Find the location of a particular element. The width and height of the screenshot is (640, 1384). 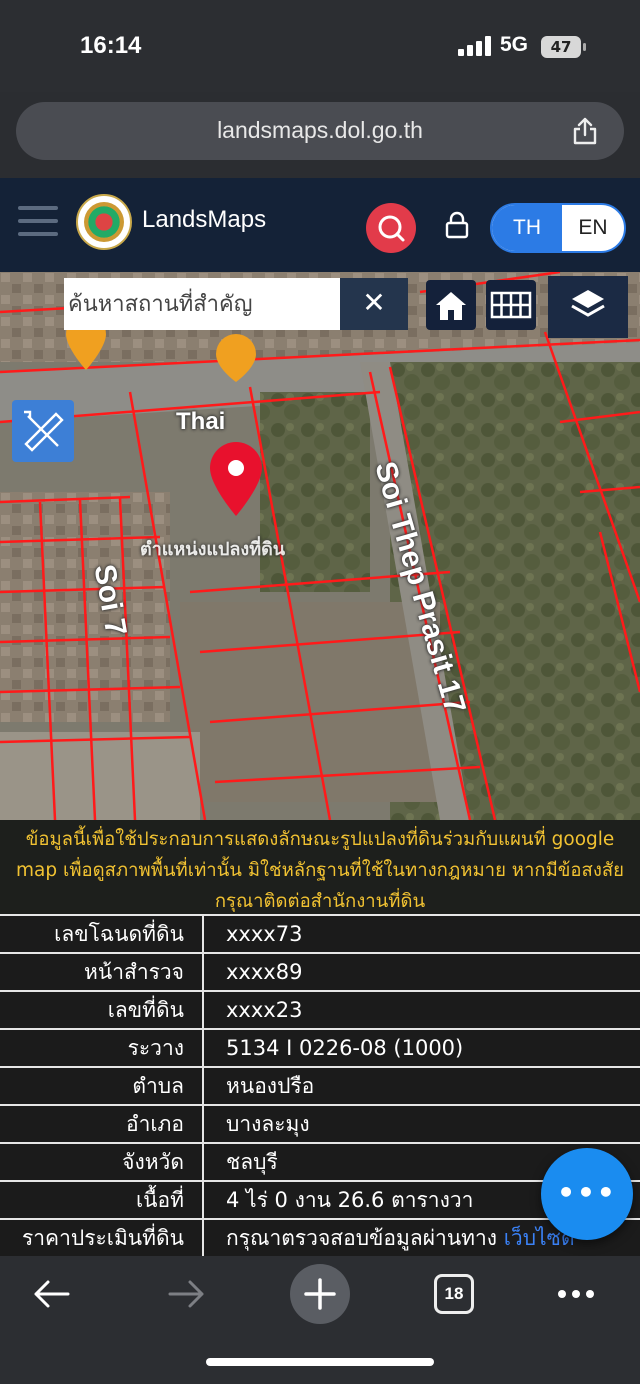

lang-en-button: EN is located at coordinates (593, 228).